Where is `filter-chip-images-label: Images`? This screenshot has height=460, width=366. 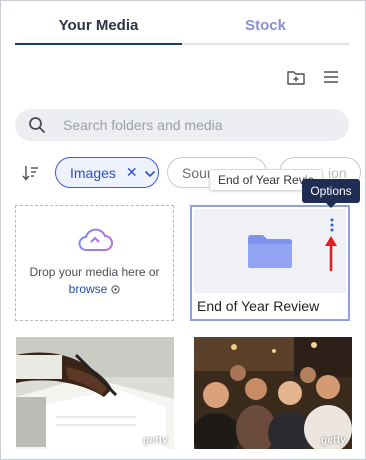
filter-chip-images-label: Images is located at coordinates (93, 172).